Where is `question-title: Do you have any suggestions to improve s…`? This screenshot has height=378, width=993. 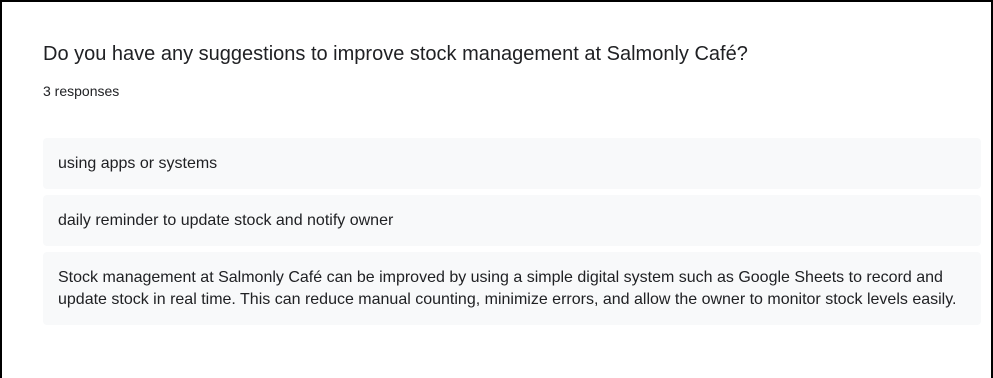 question-title: Do you have any suggestions to improve s… is located at coordinates (395, 54).